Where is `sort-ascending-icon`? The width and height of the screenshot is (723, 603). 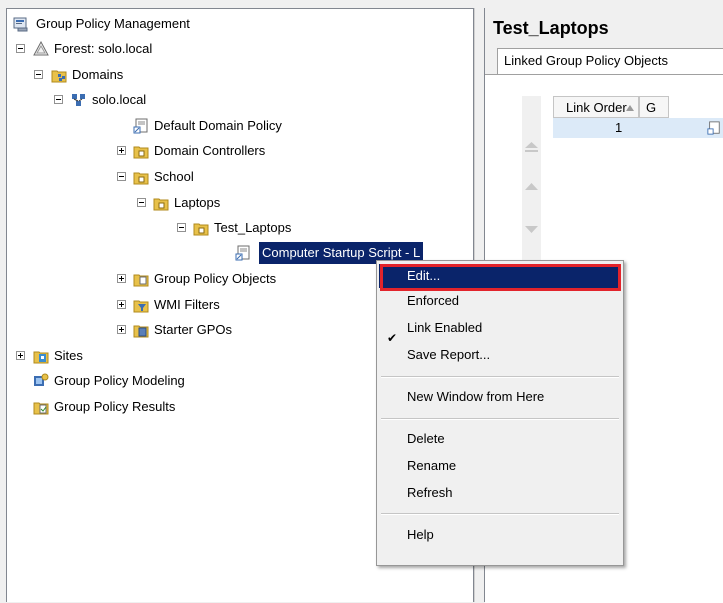 sort-ascending-icon is located at coordinates (630, 108).